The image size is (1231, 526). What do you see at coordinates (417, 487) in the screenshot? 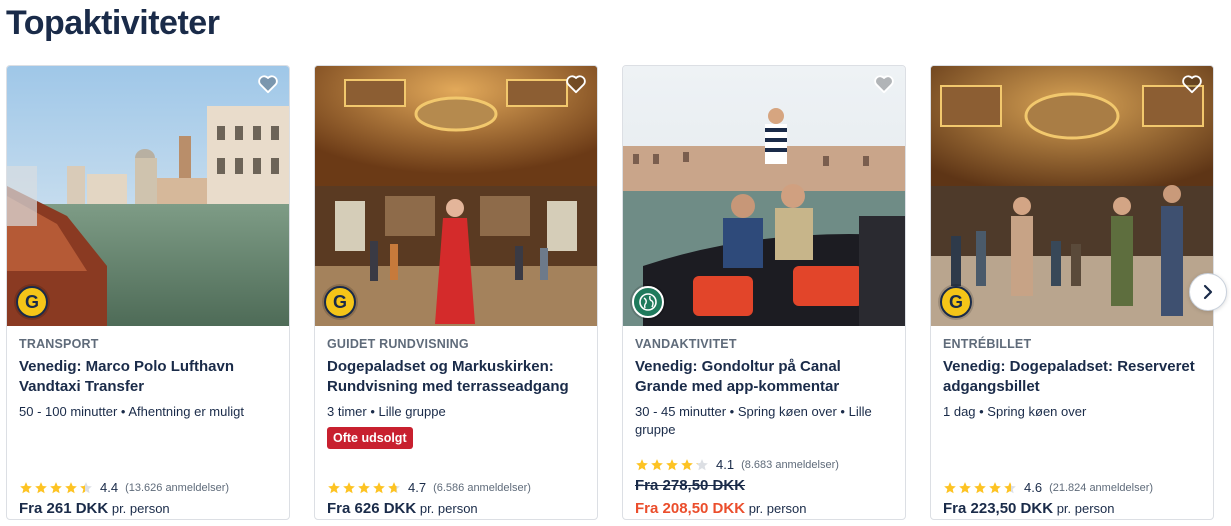
I see `rating-score: 4.7` at bounding box center [417, 487].